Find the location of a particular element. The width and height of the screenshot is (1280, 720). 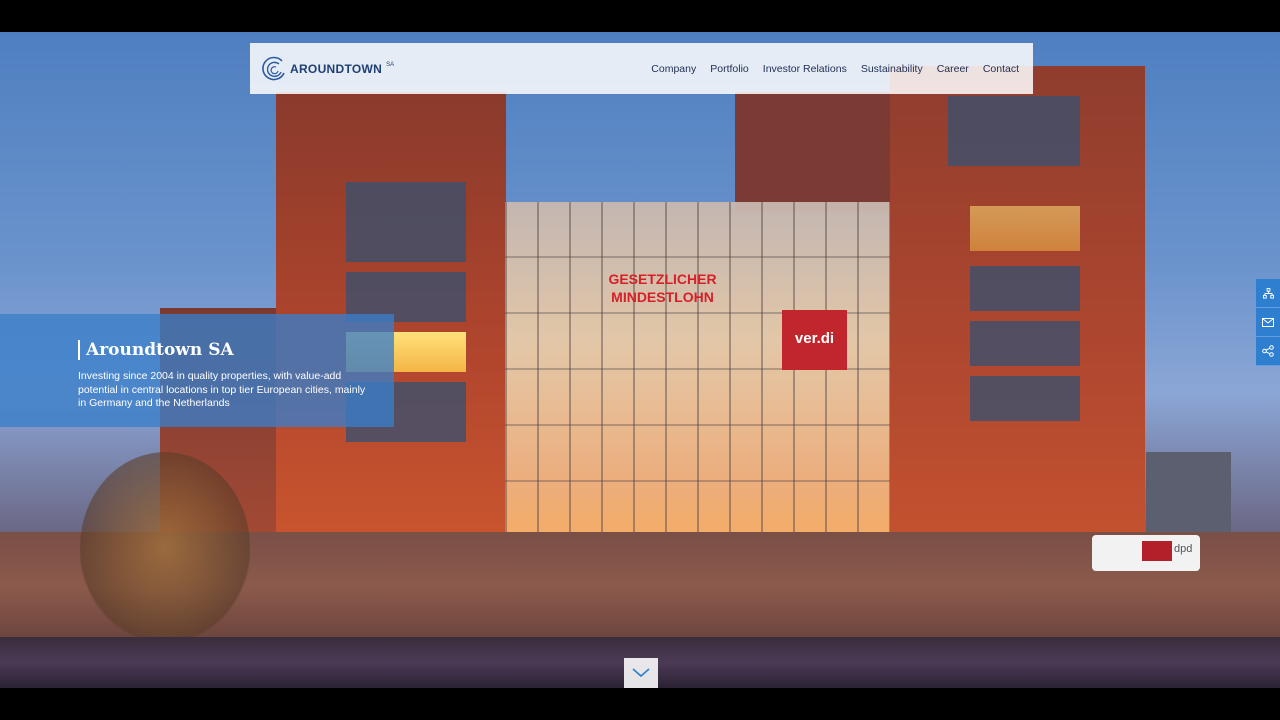

delivery-van: dpd is located at coordinates (1146, 553).